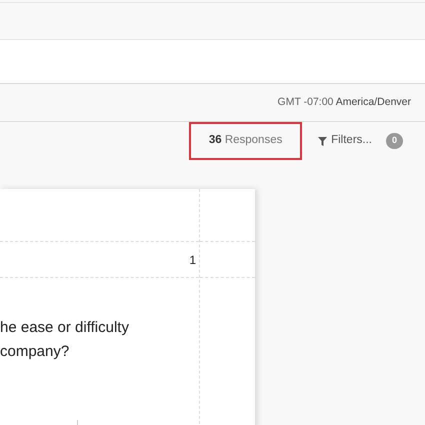  Describe the element at coordinates (323, 141) in the screenshot. I see `filter-icon` at that location.